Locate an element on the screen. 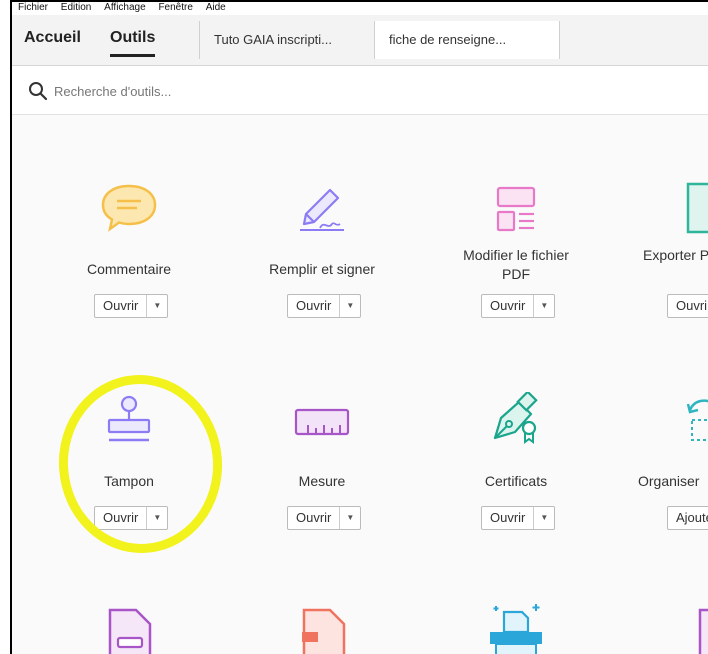  tool-label: Mesure is located at coordinates (322, 481).